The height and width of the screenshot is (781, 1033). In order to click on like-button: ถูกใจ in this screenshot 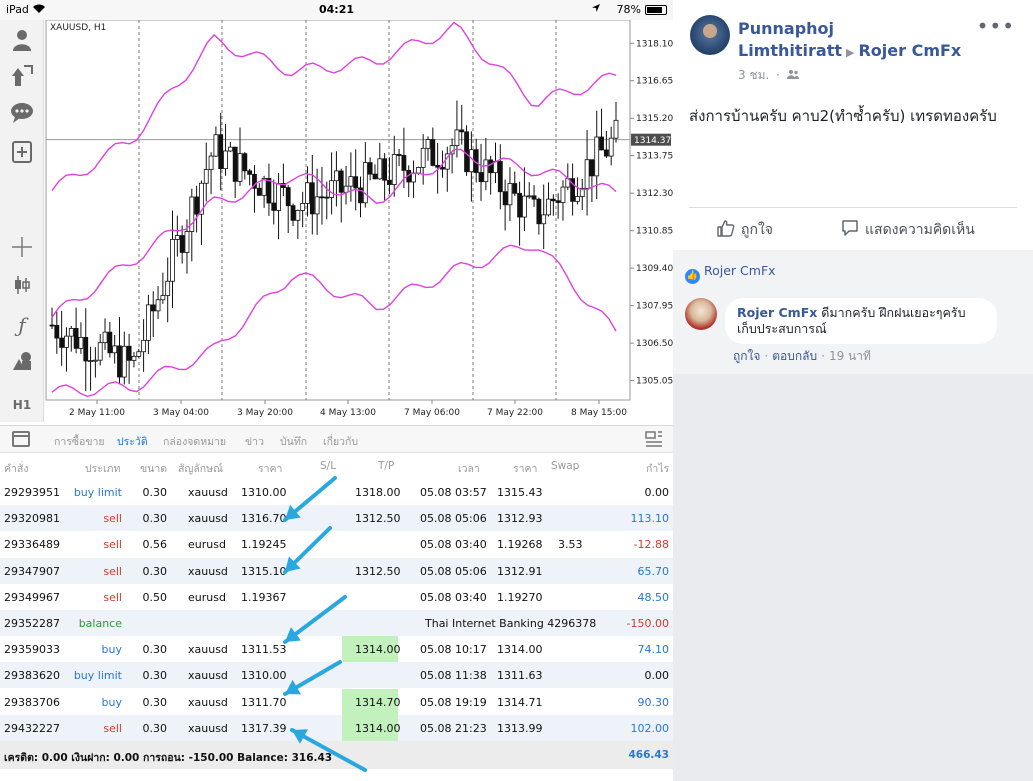, I will do `click(745, 230)`.